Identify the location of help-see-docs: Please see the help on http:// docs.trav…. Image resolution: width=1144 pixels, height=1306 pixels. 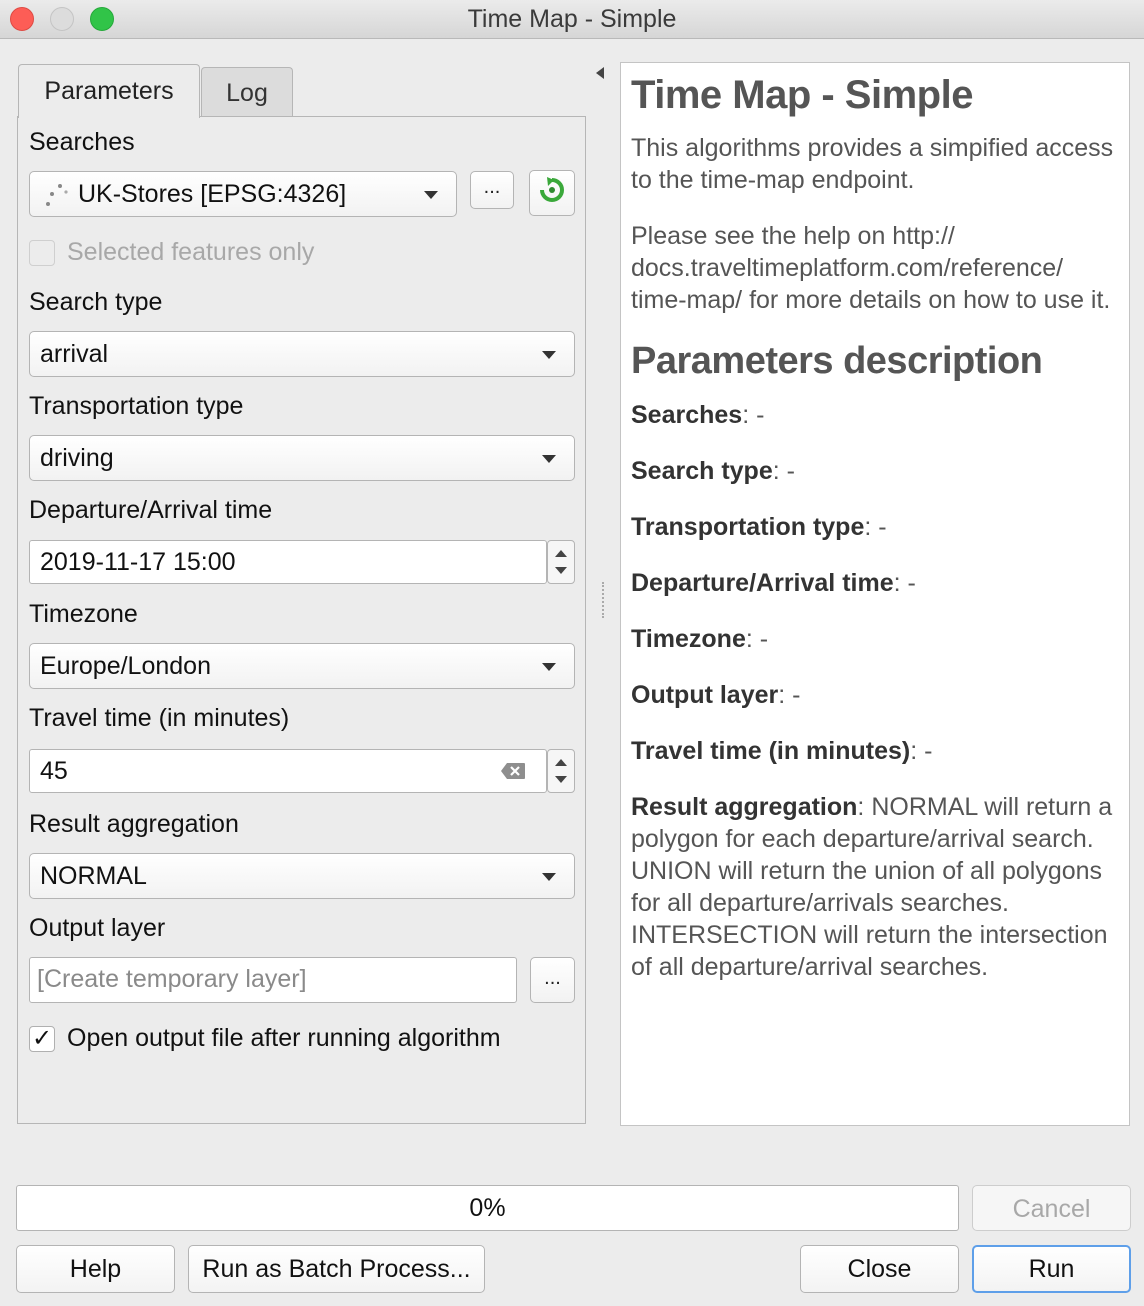
(871, 268).